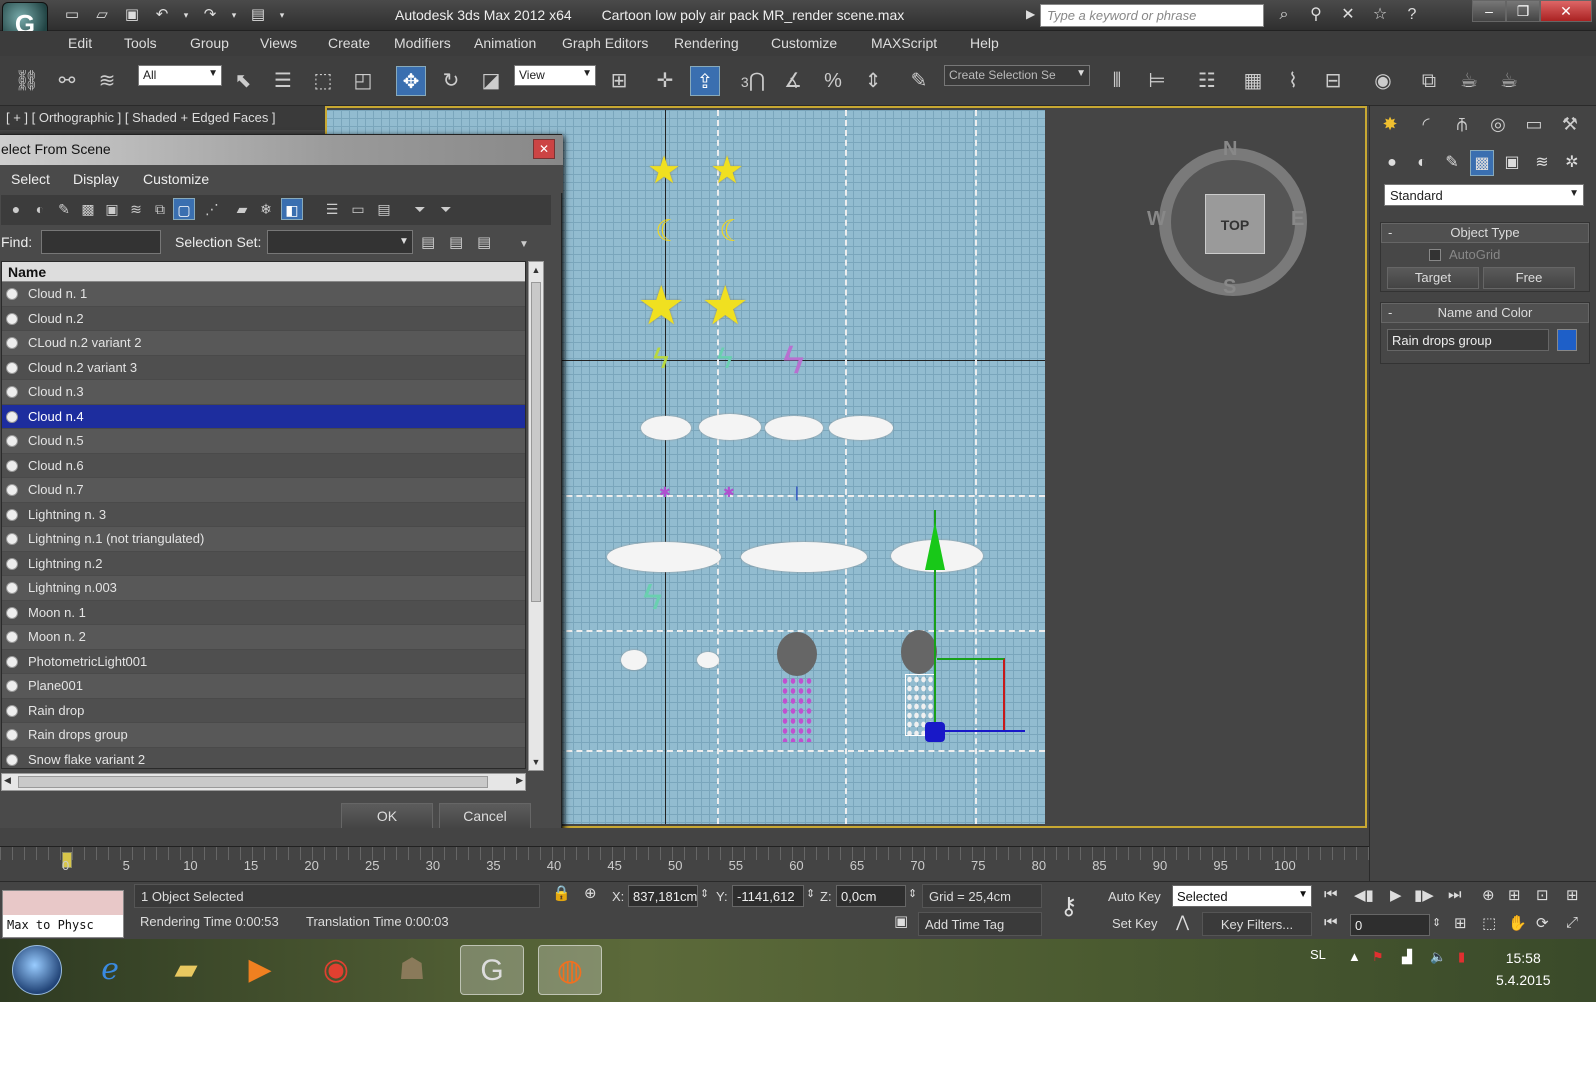 The image size is (1596, 1080). Describe the element at coordinates (212, 209) in the screenshot. I see `display-bones-icon: ⋰` at that location.